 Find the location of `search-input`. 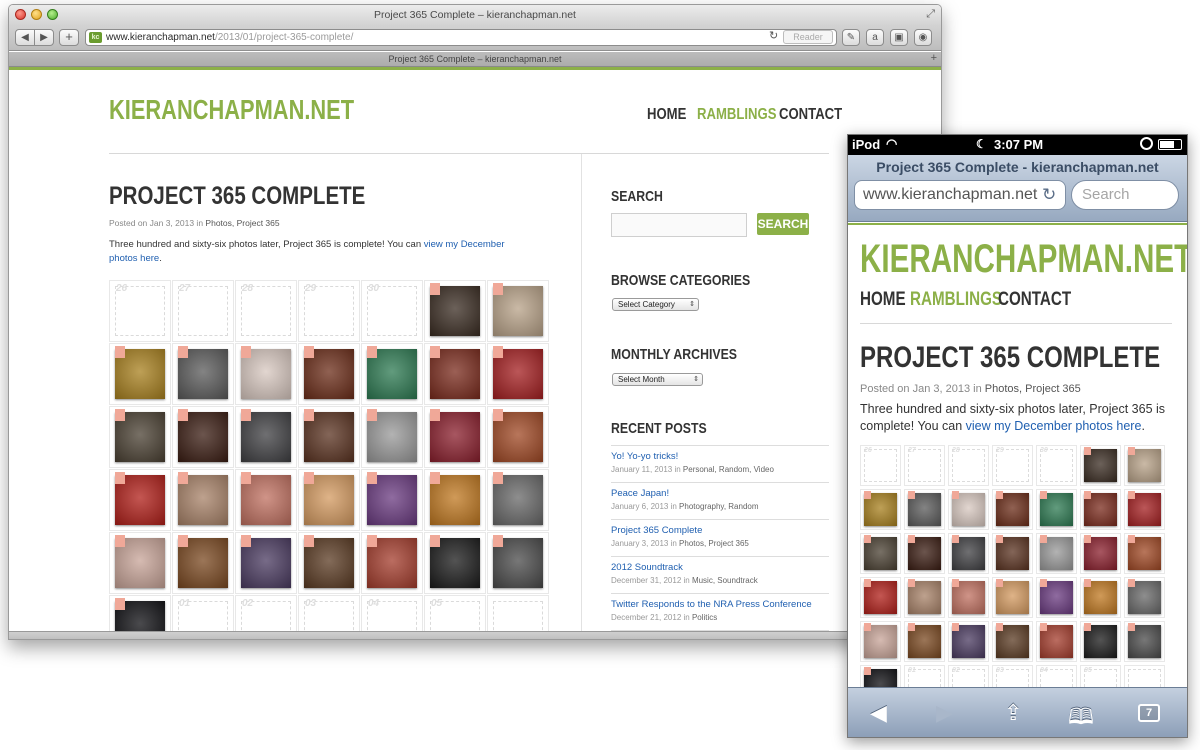

search-input is located at coordinates (679, 225).